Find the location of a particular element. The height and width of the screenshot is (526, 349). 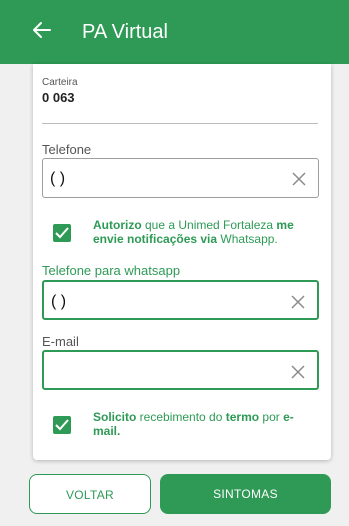

whatsapp-consent-checkbox is located at coordinates (62, 233).